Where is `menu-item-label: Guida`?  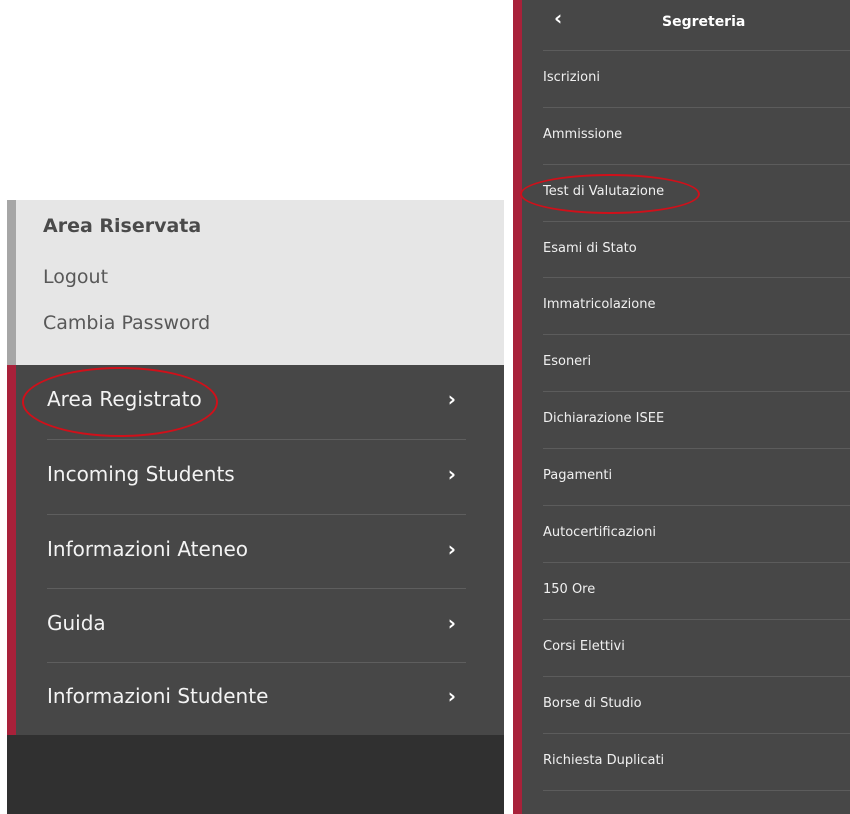
menu-item-label: Guida is located at coordinates (76, 623).